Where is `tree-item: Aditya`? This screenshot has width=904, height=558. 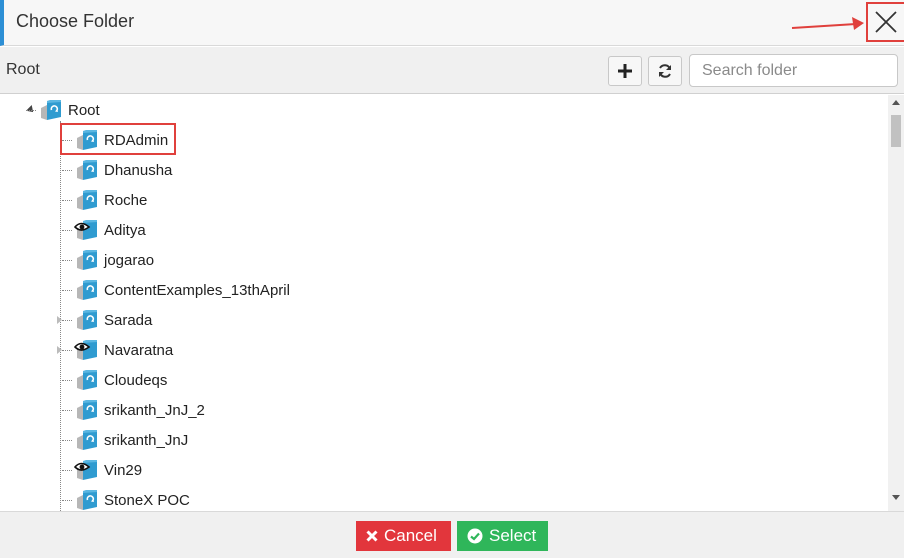 tree-item: Aditya is located at coordinates (104, 230).